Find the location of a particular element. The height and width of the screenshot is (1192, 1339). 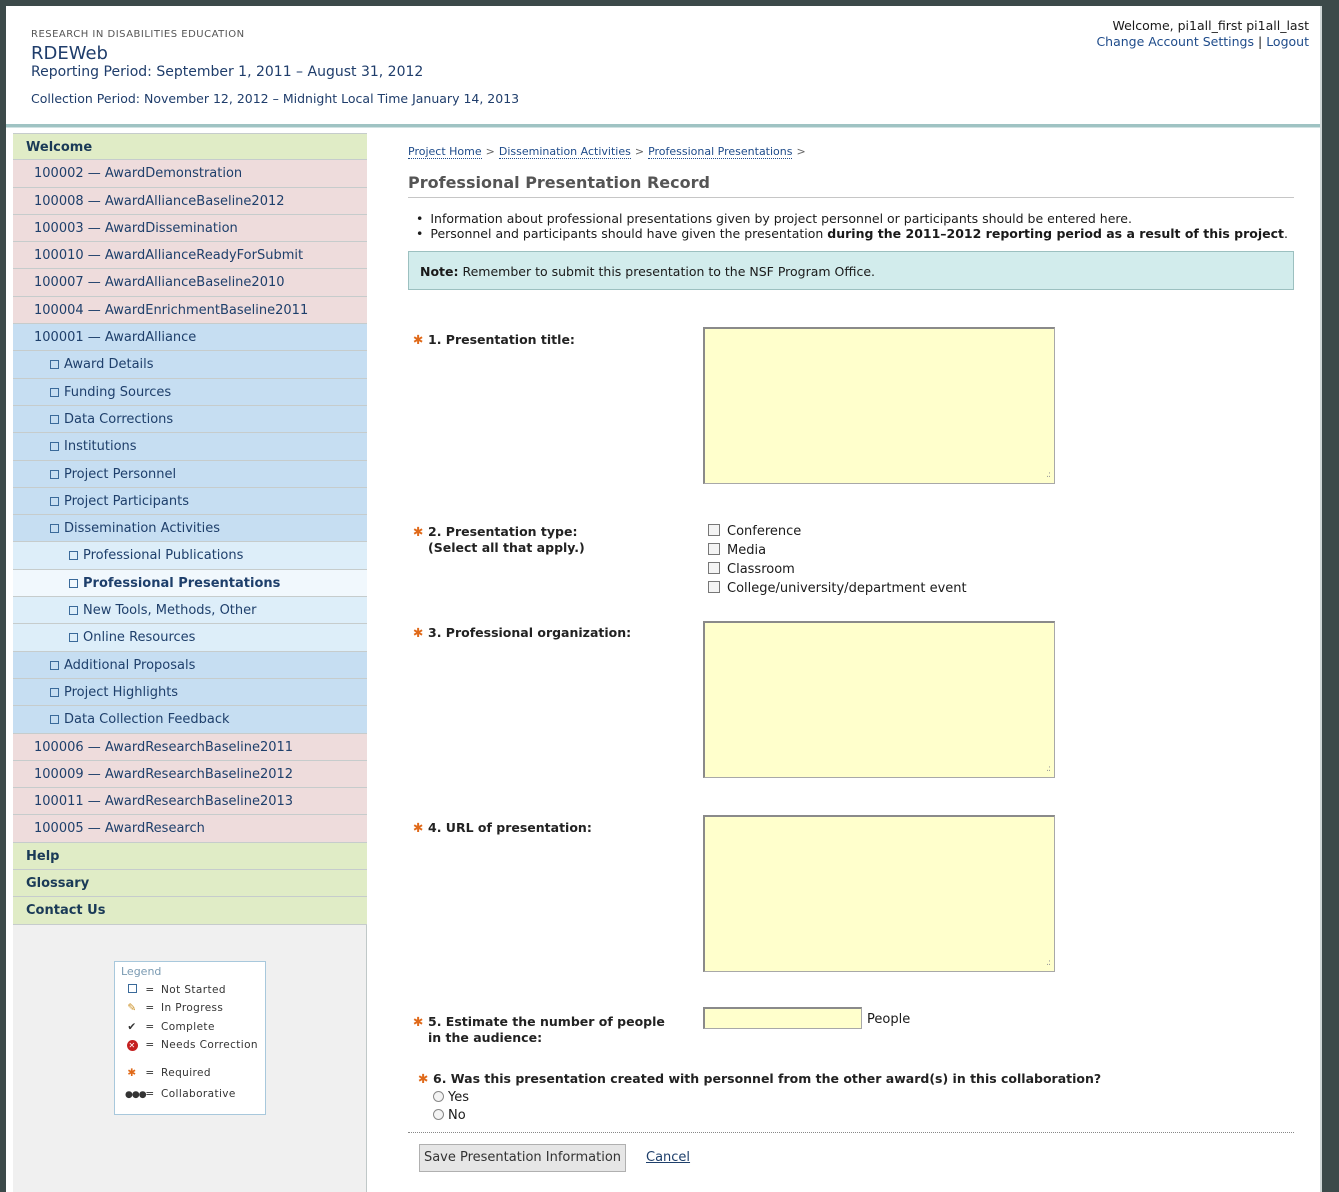

breadcrumb-professional-presentations: Professional Presentations is located at coordinates (720, 152).